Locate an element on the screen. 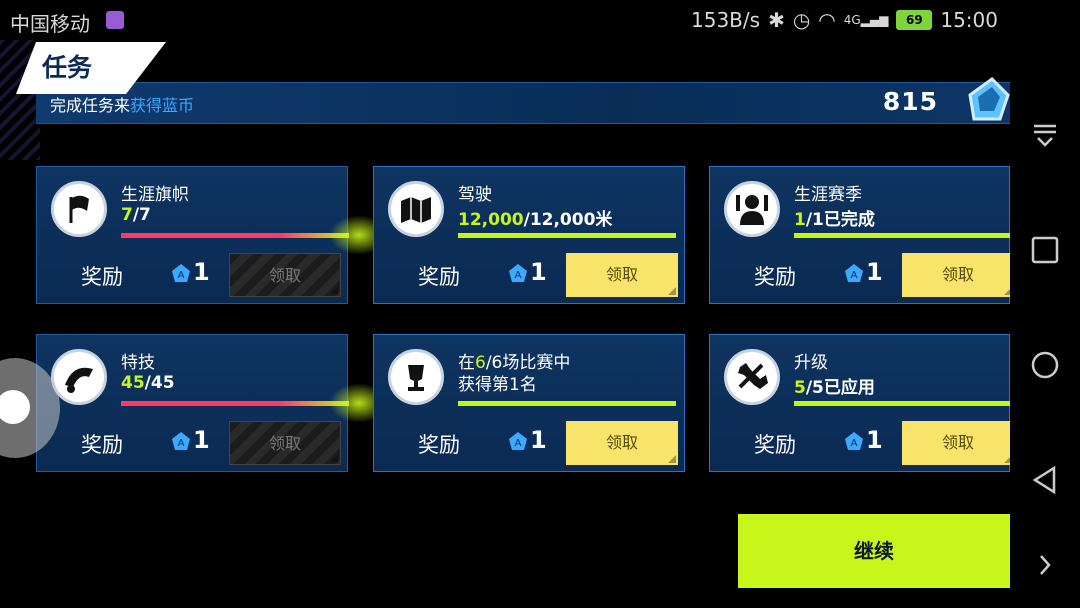 This screenshot has height=608, width=1080. mission-title: 在6/6场比赛中 is located at coordinates (514, 363).